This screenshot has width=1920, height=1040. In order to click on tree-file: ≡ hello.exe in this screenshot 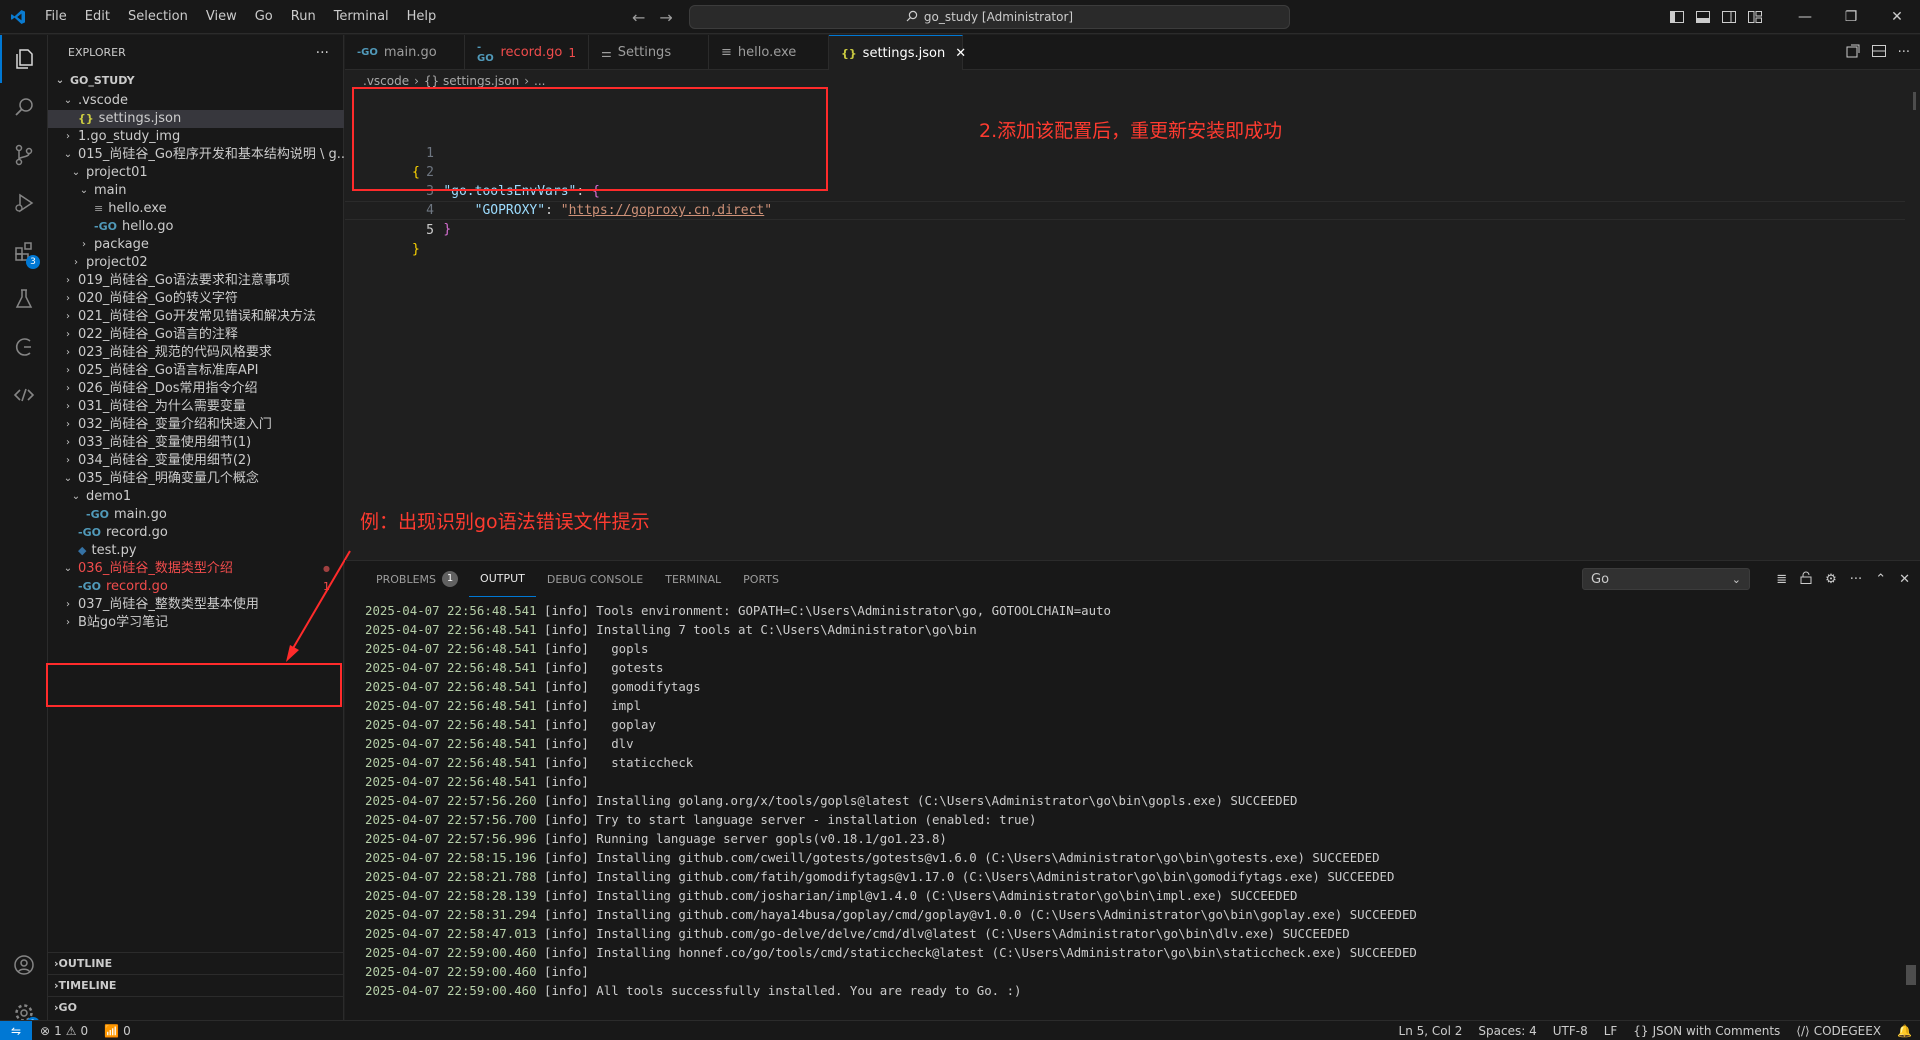, I will do `click(196, 209)`.